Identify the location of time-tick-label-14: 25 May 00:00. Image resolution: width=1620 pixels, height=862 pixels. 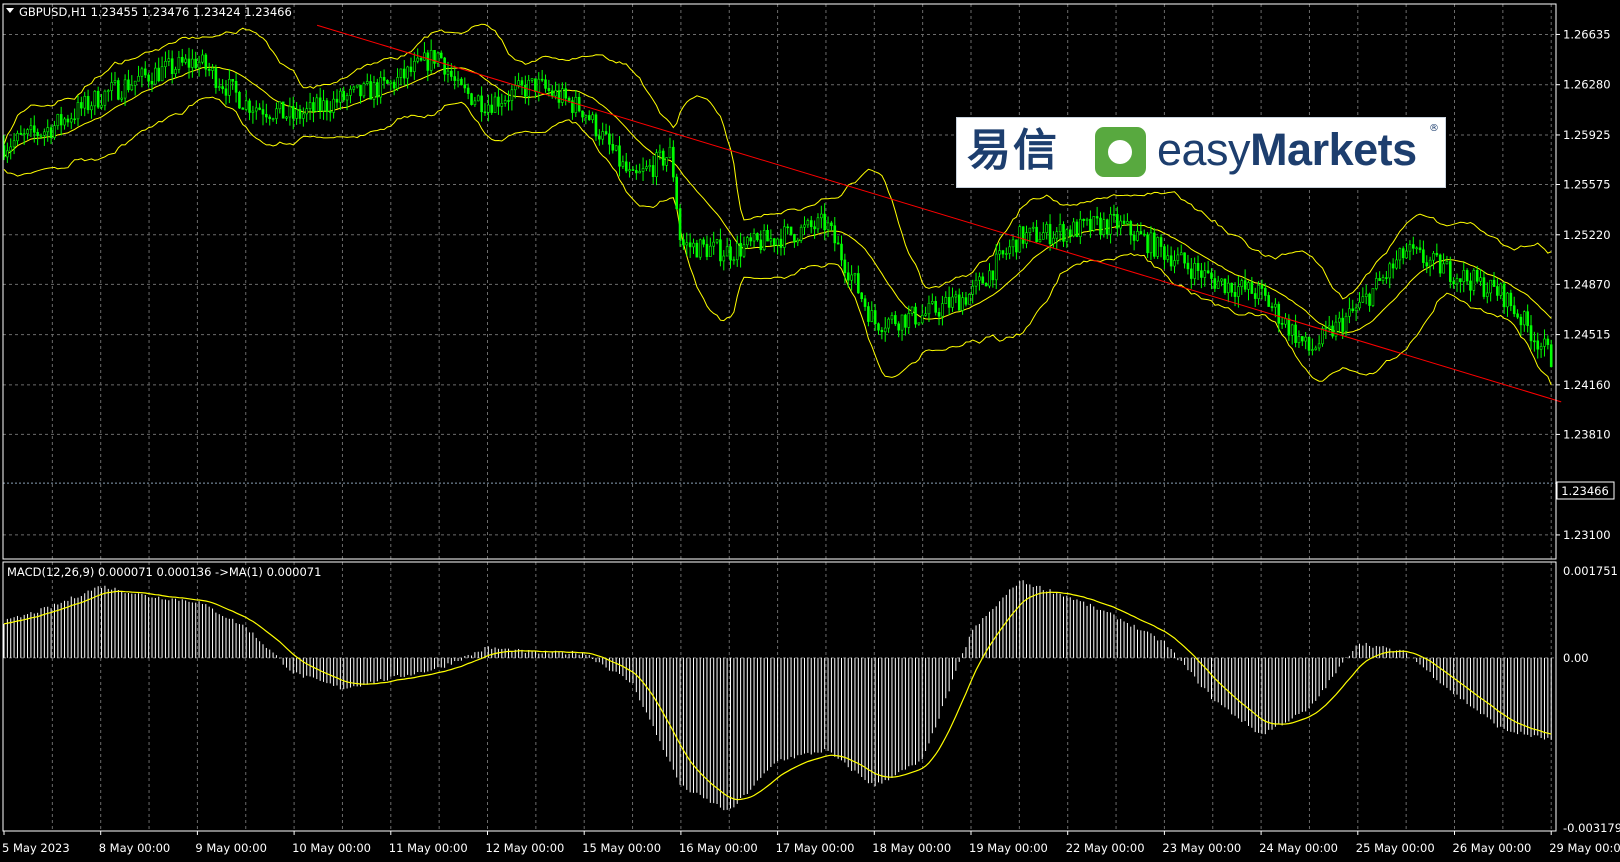
(1395, 848).